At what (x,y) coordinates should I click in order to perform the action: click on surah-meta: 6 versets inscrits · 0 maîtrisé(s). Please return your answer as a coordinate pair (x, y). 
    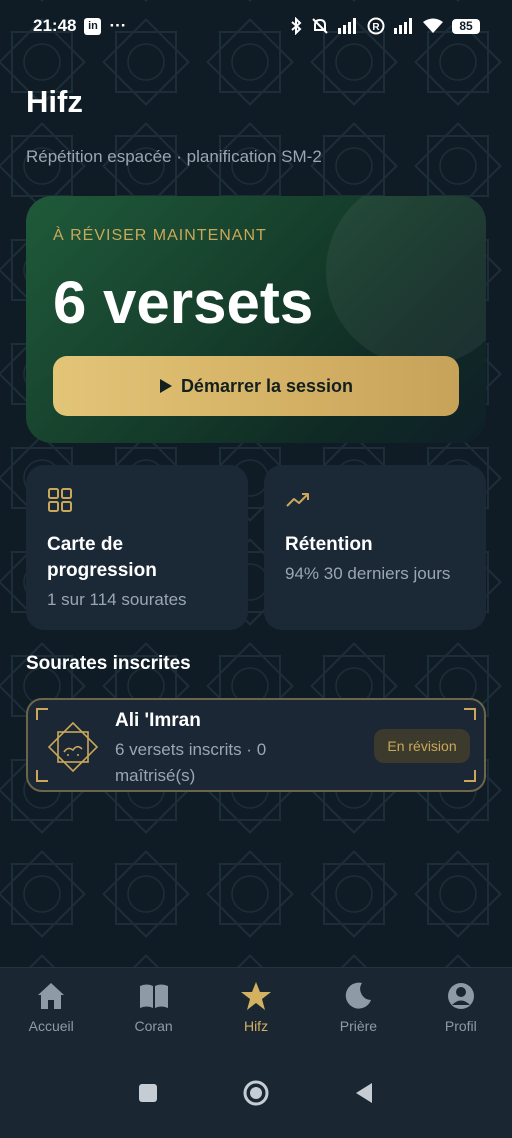
    Looking at the image, I should click on (191, 762).